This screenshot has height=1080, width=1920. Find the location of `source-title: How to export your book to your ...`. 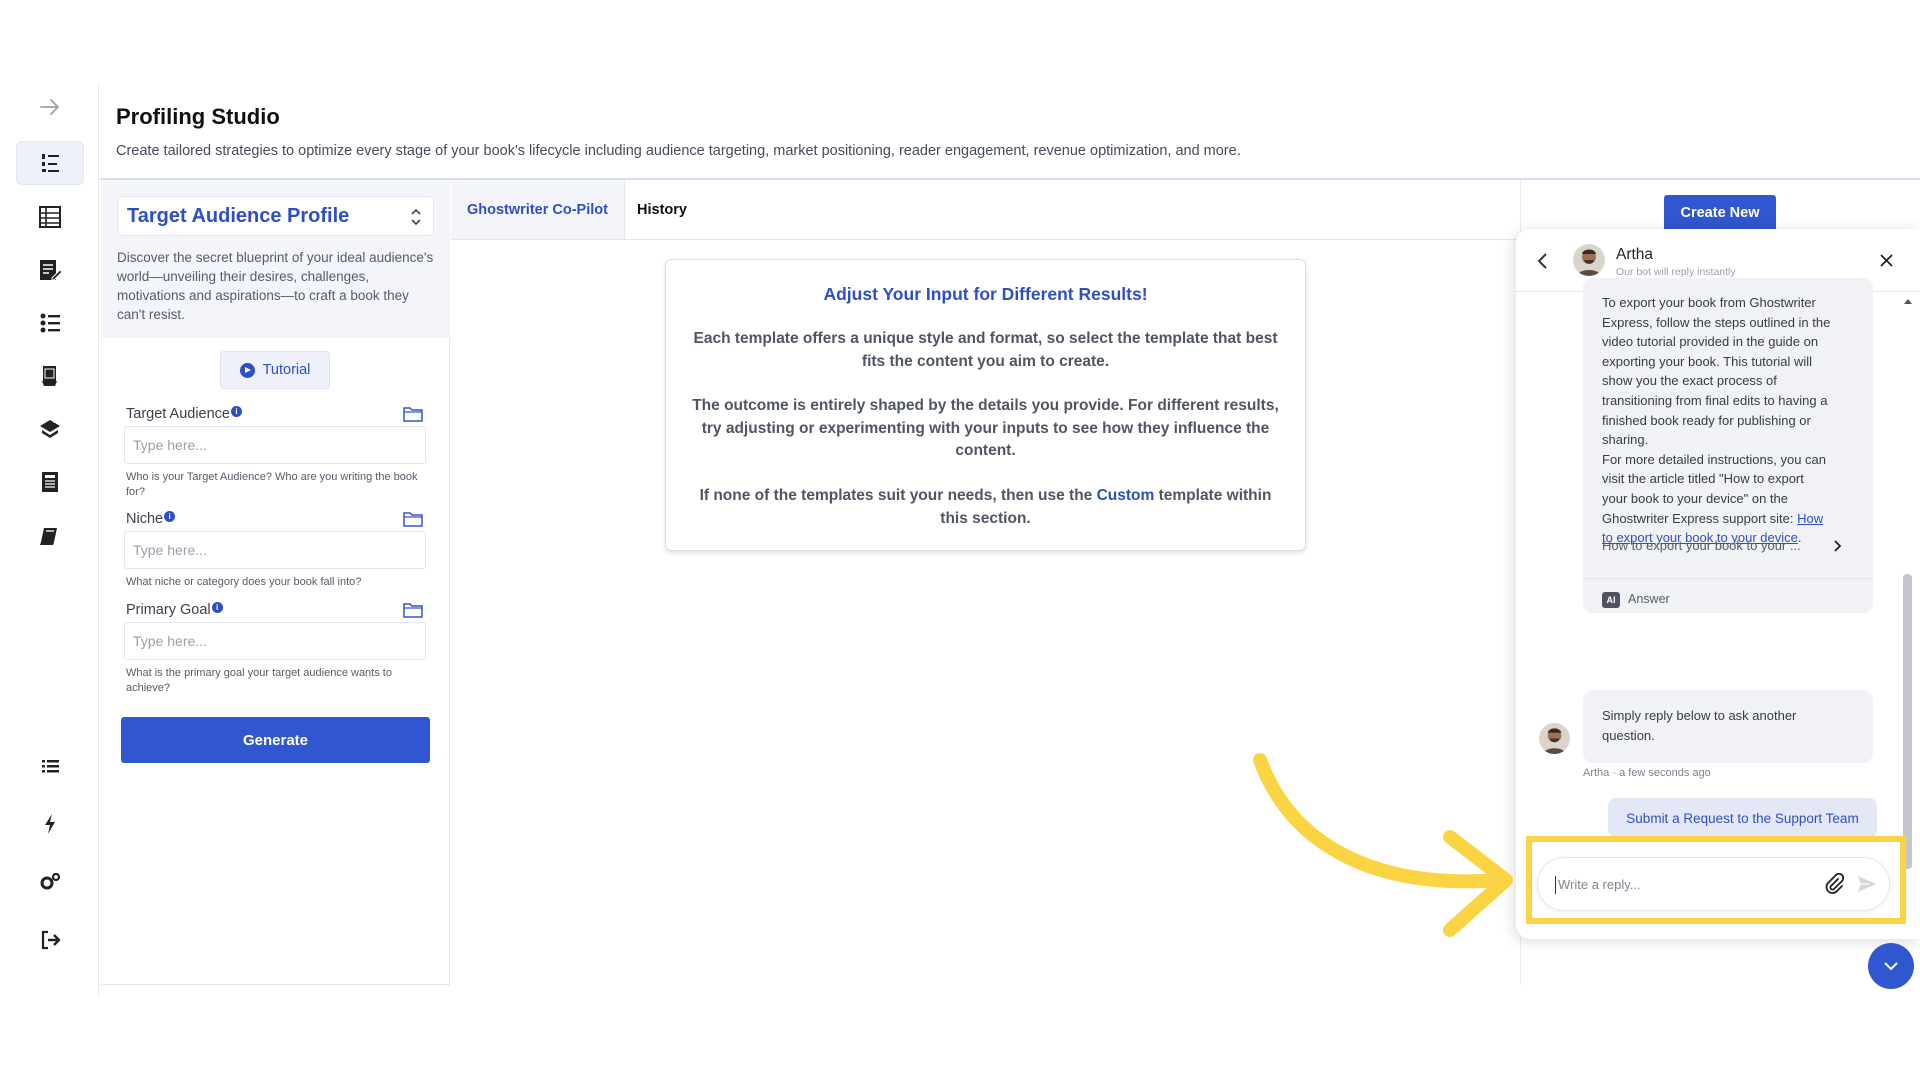

source-title: How to export your book to your ... is located at coordinates (1701, 546).